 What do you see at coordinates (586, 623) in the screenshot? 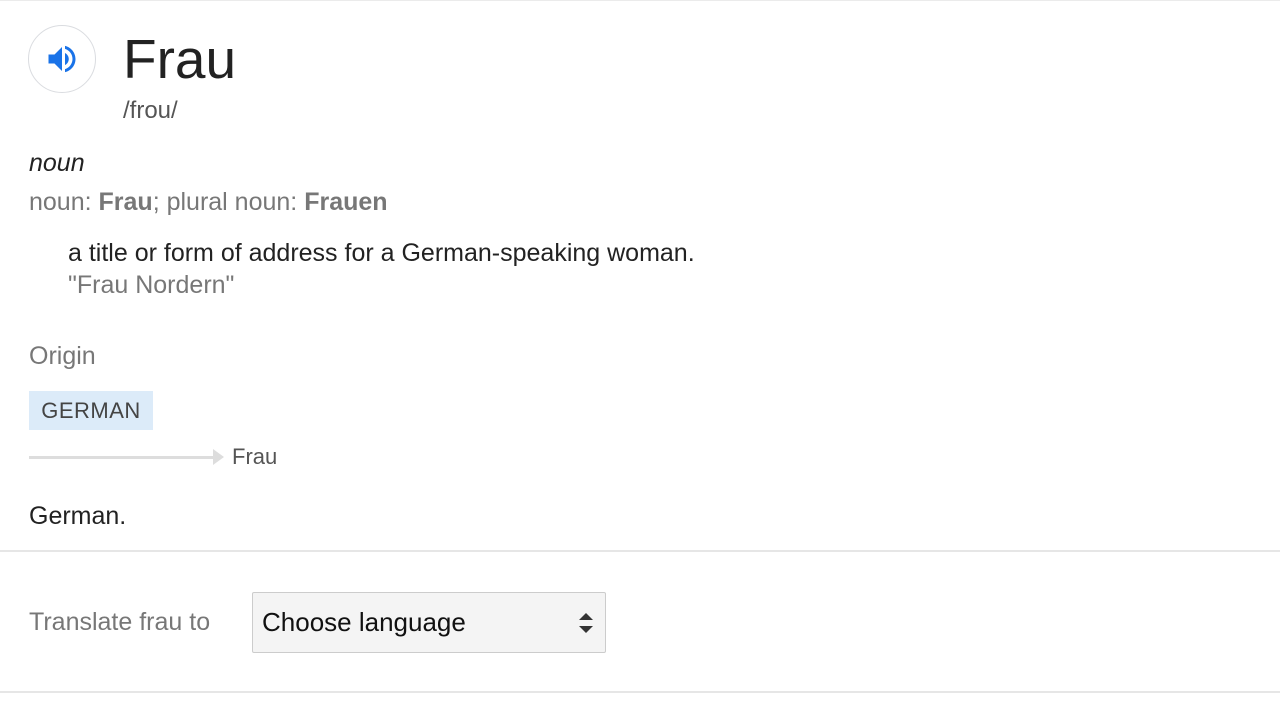
I see `select-arrows-icon` at bounding box center [586, 623].